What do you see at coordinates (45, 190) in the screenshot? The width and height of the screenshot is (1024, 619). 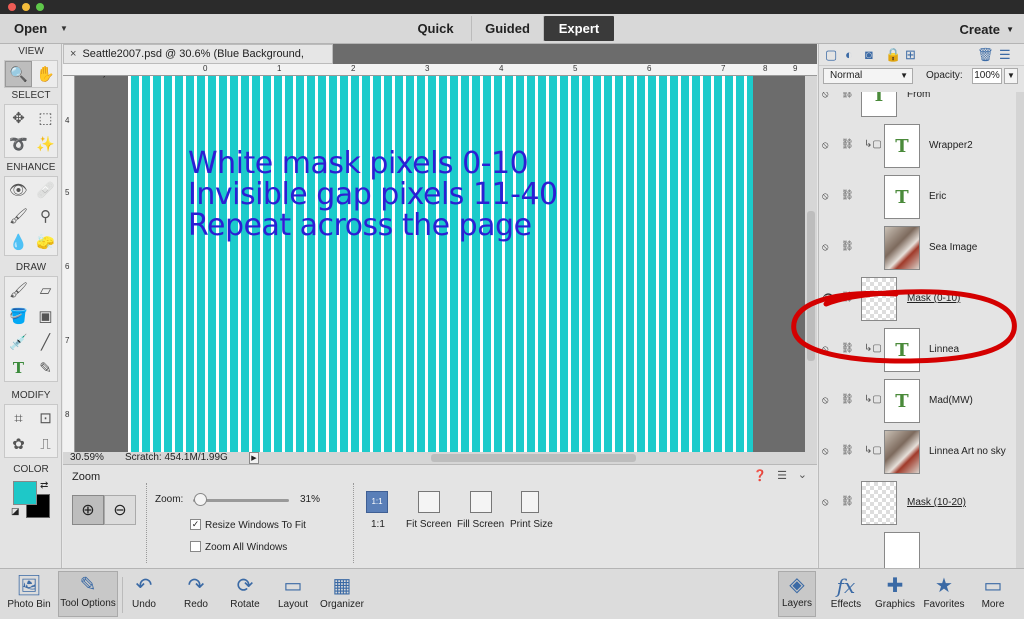 I see `healing-brush-tool-icon: 🩹` at bounding box center [45, 190].